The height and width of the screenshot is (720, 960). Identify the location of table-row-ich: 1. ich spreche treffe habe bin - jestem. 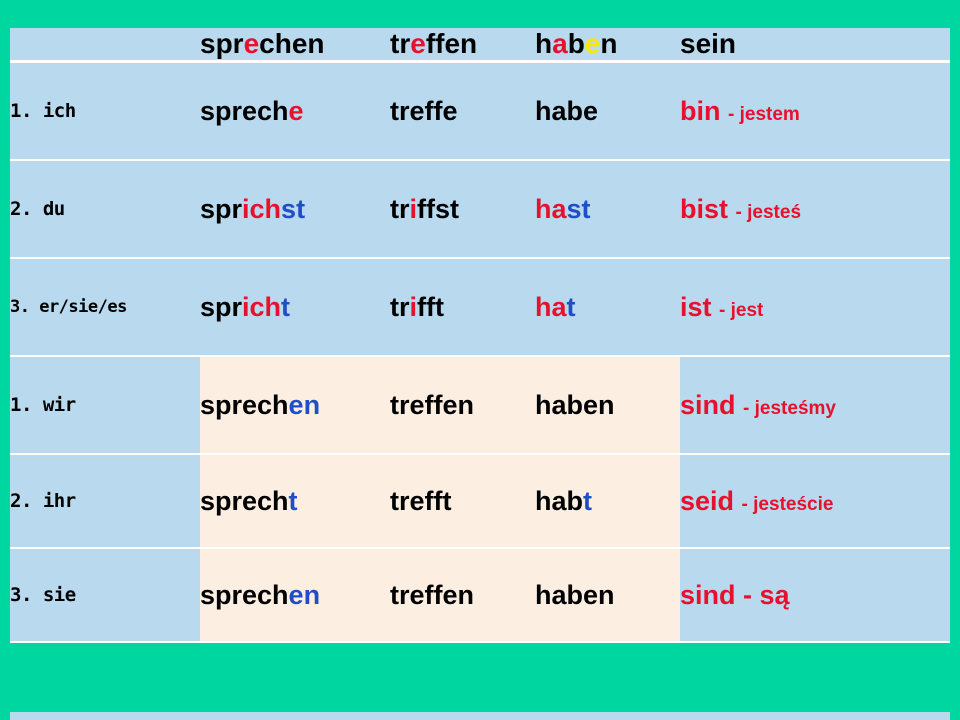
(480, 111).